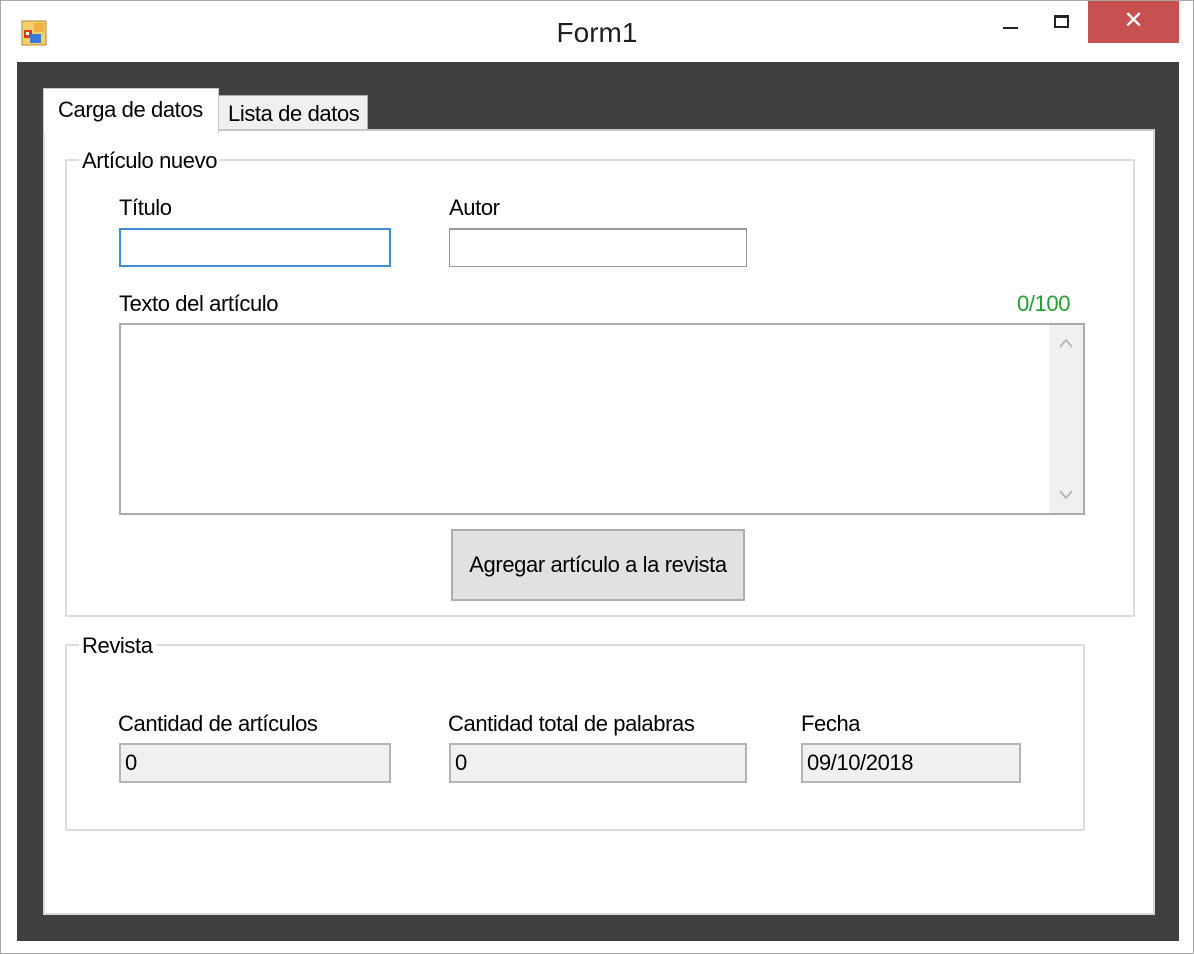 The image size is (1194, 954). I want to click on tab-carga-de-datos: Carga de datos, so click(131, 110).